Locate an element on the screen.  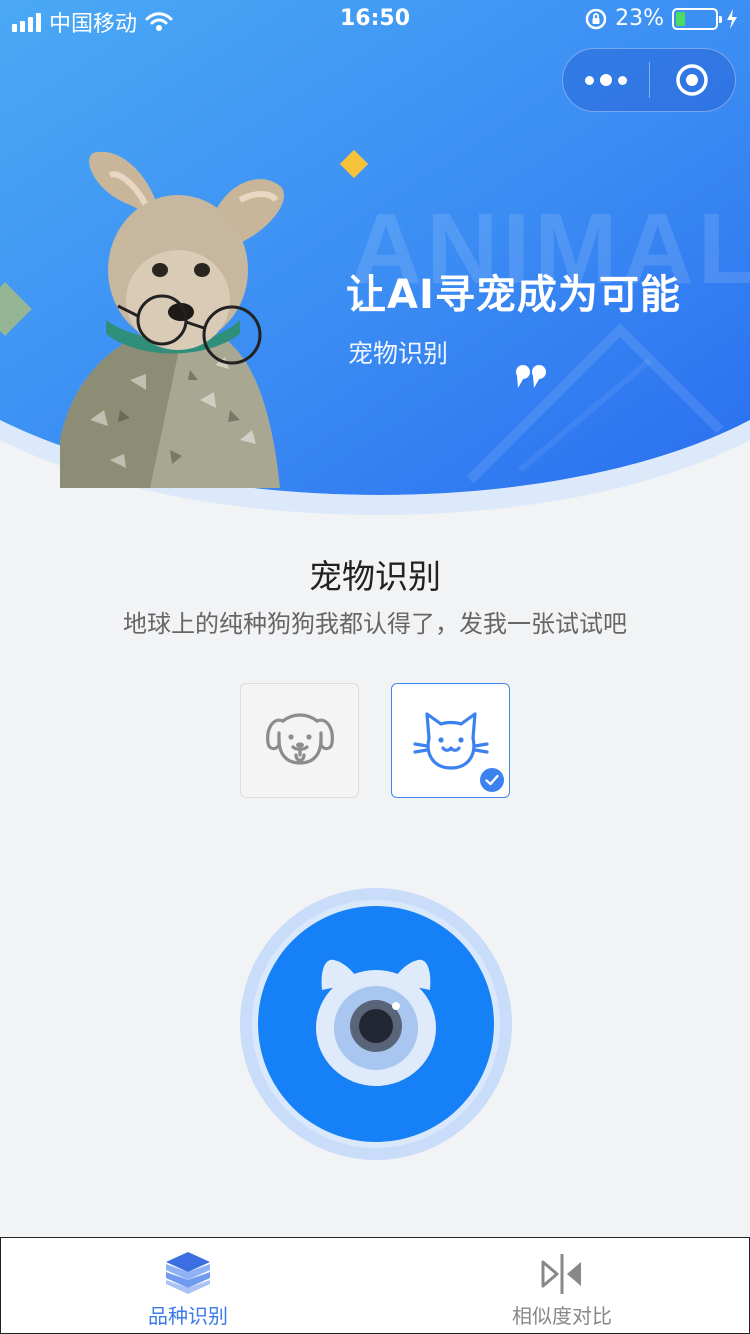
target-close-icon is located at coordinates (692, 80).